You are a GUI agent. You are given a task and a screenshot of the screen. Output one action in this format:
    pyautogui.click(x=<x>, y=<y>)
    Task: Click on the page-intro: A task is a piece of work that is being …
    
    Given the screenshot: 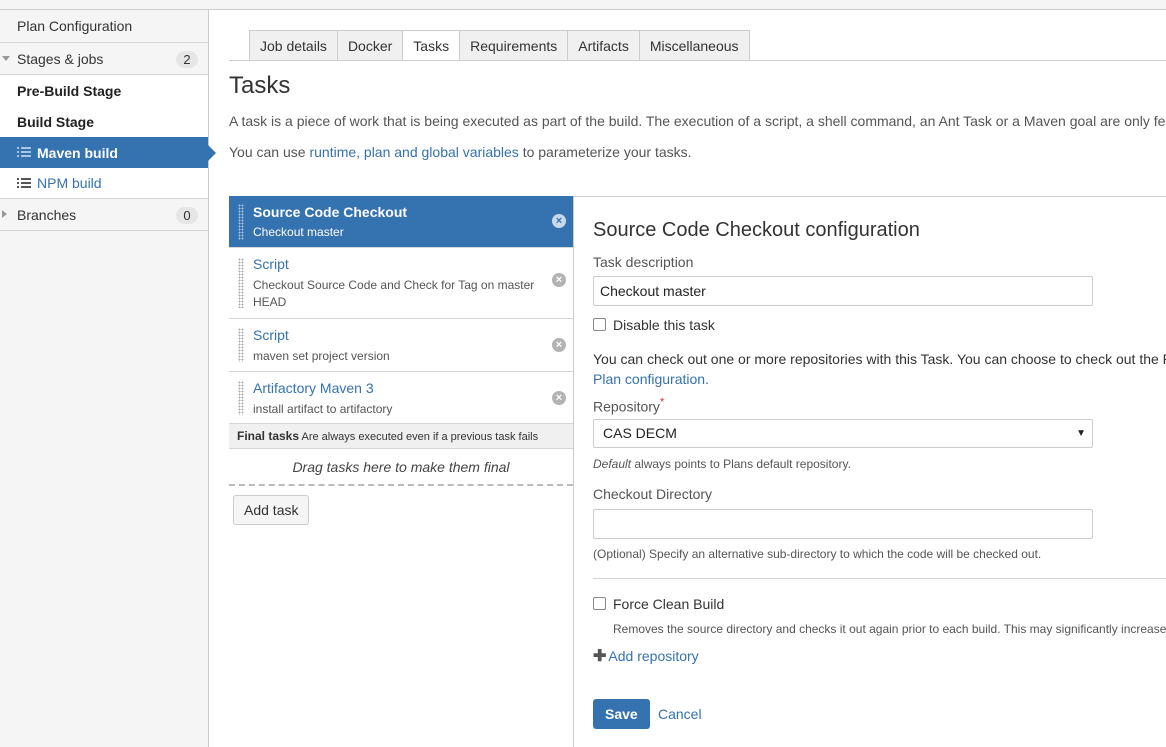 What is the action you would take?
    pyautogui.click(x=697, y=121)
    